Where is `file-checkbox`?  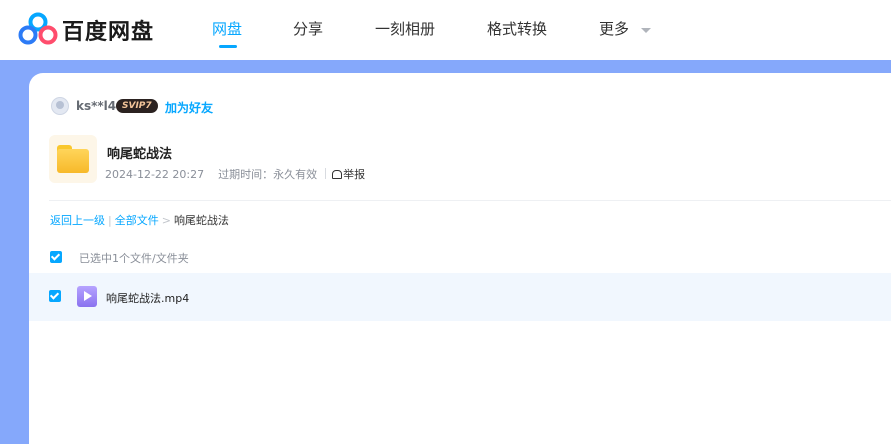
file-checkbox is located at coordinates (55, 296).